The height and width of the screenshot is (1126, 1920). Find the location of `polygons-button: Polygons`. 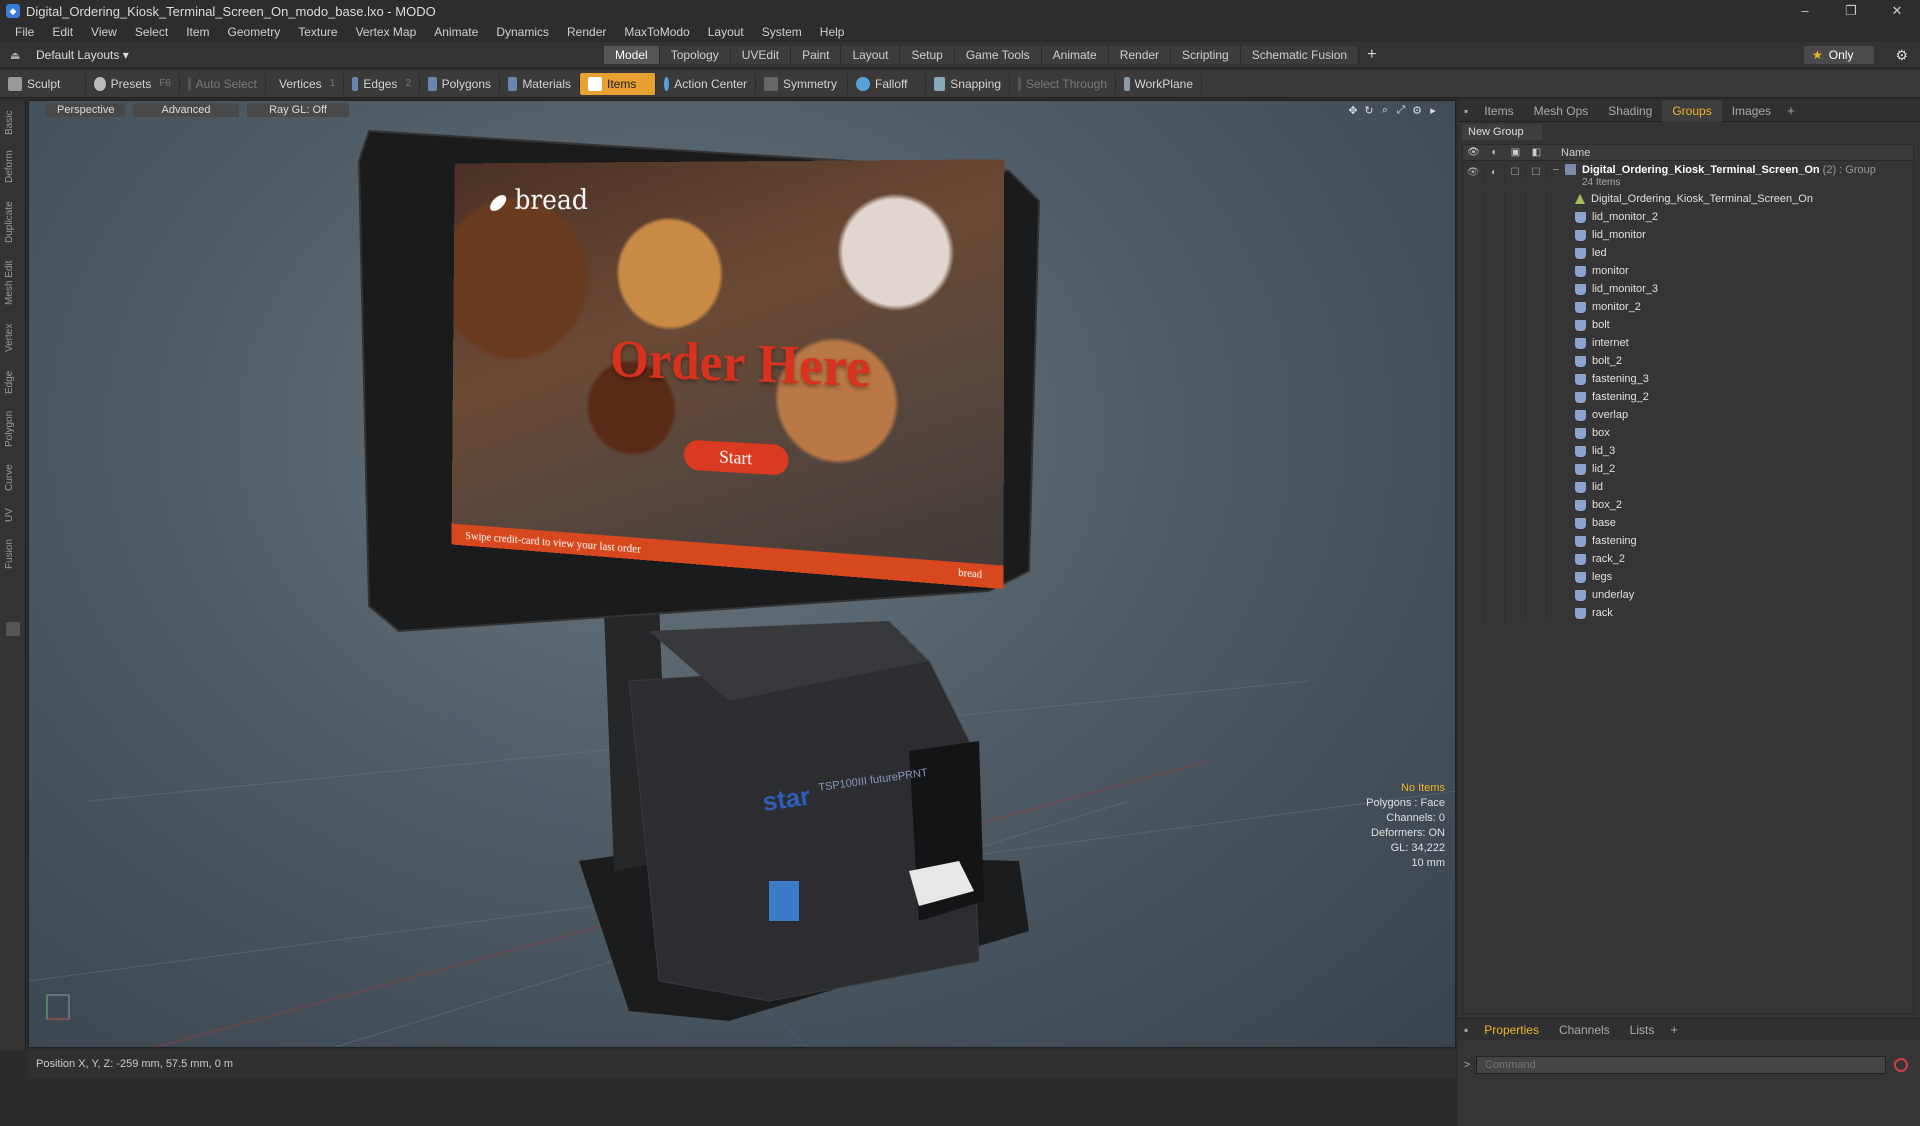

polygons-button: Polygons is located at coordinates (460, 83).